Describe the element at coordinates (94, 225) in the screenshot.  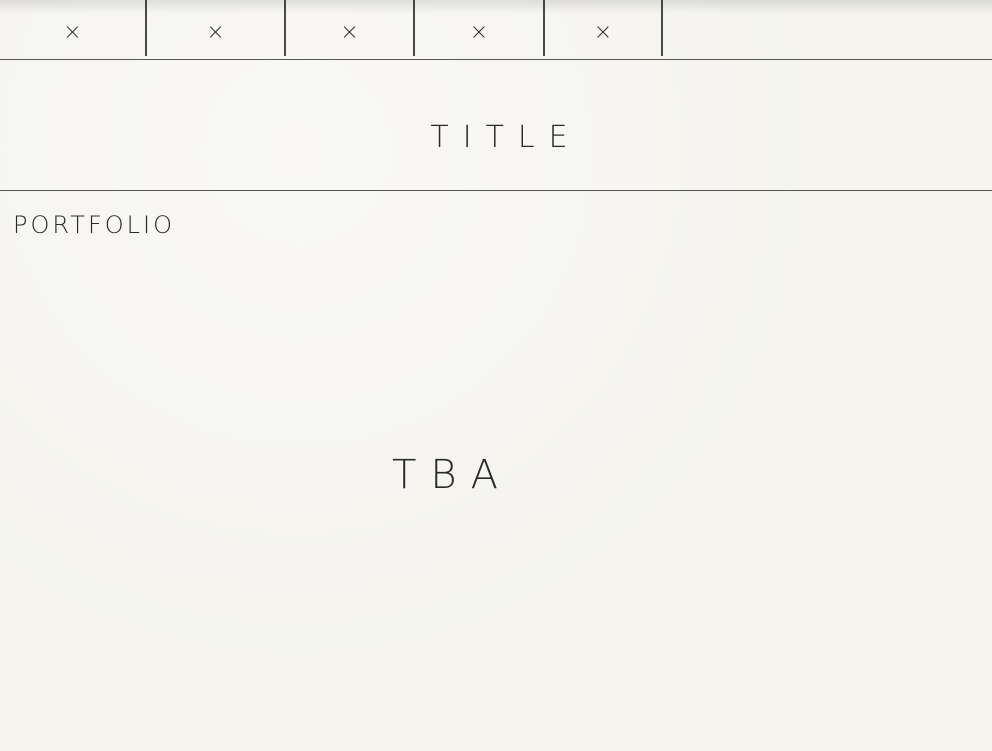
I see `section-heading-portfolio: PORTFOLIO` at that location.